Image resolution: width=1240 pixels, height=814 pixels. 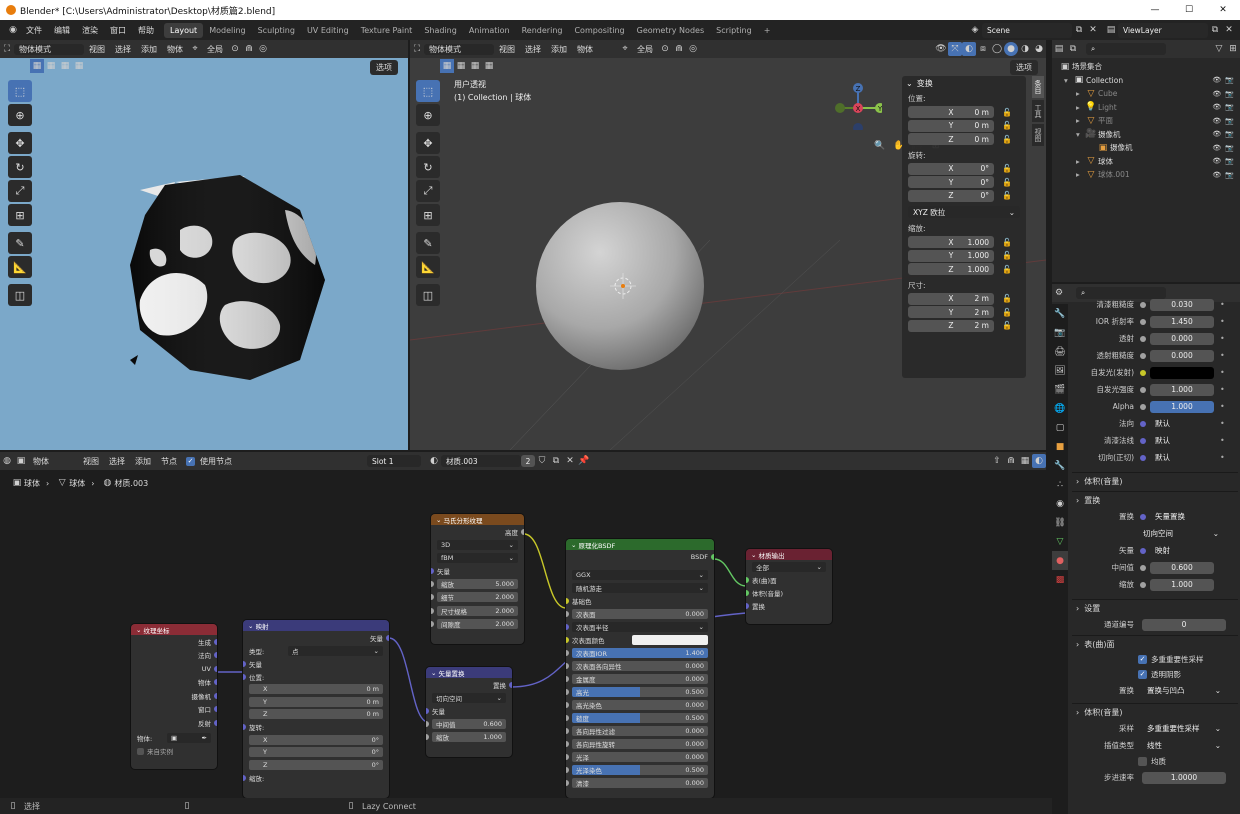 I want to click on rotation-mode-select: XYZ 欧拉 ⌄, so click(x=964, y=212).